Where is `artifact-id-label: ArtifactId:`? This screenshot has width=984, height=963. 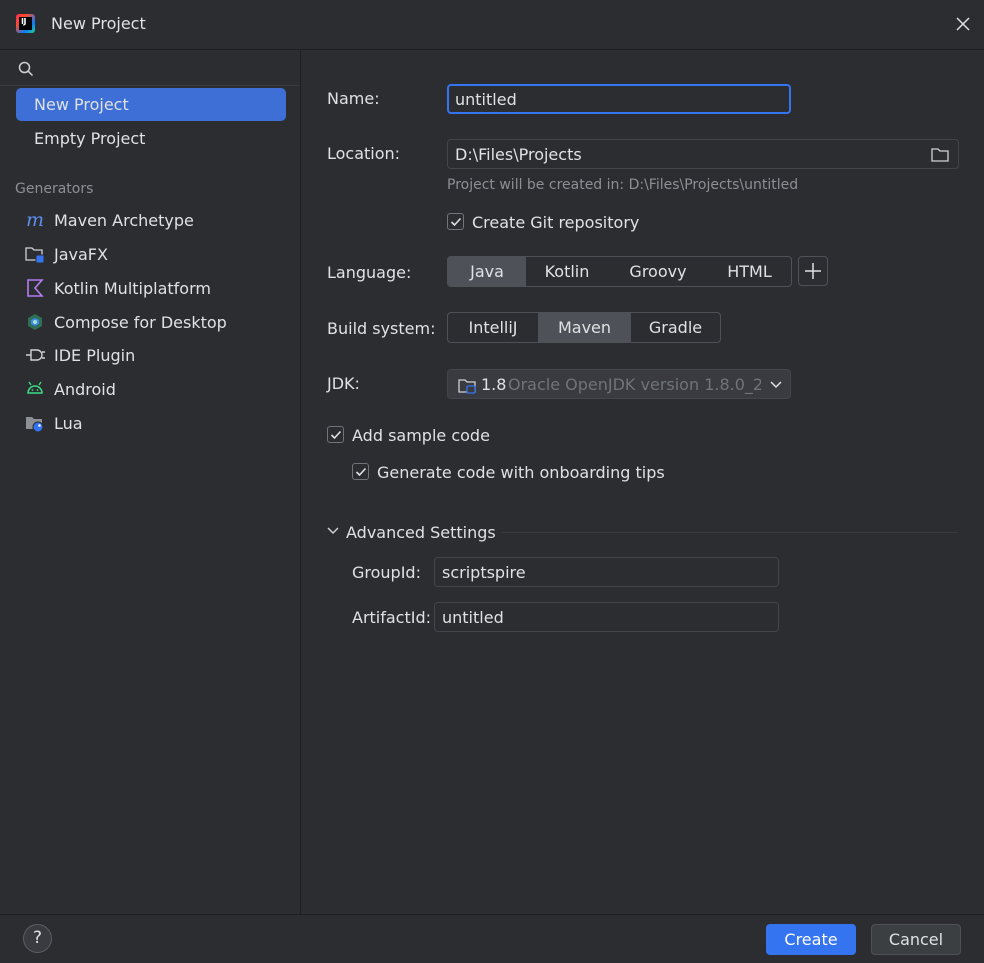 artifact-id-label: ArtifactId: is located at coordinates (392, 617).